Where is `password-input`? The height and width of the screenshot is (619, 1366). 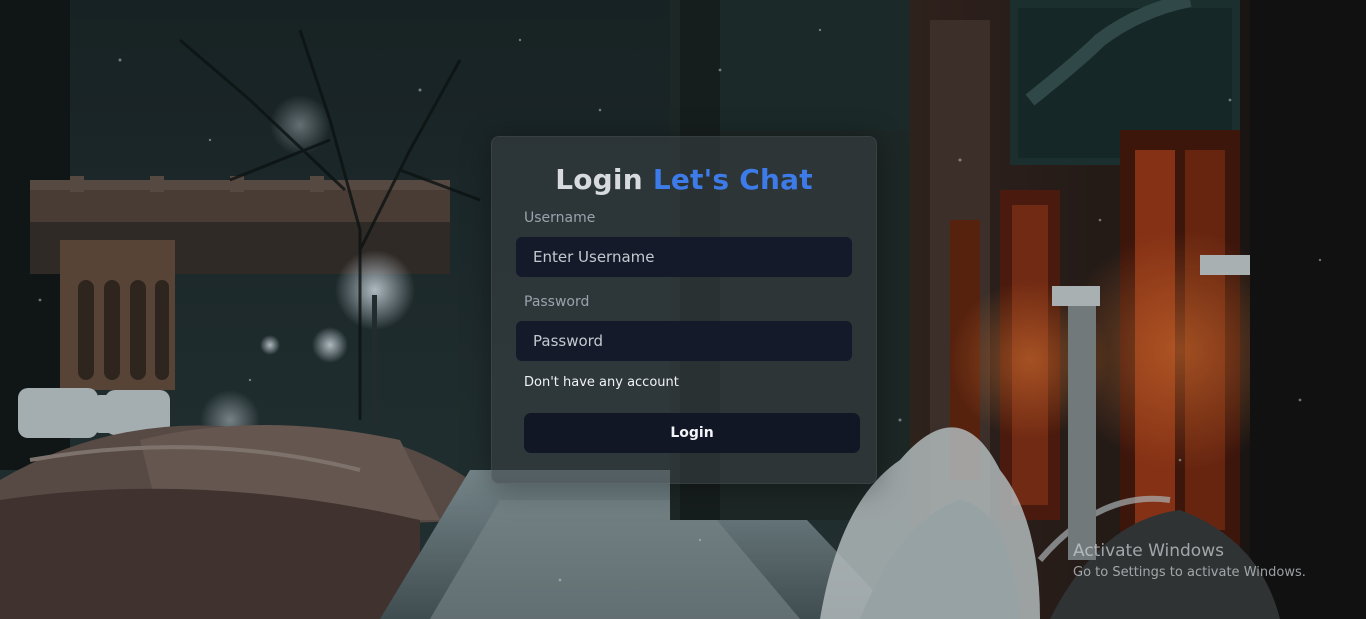 password-input is located at coordinates (684, 341).